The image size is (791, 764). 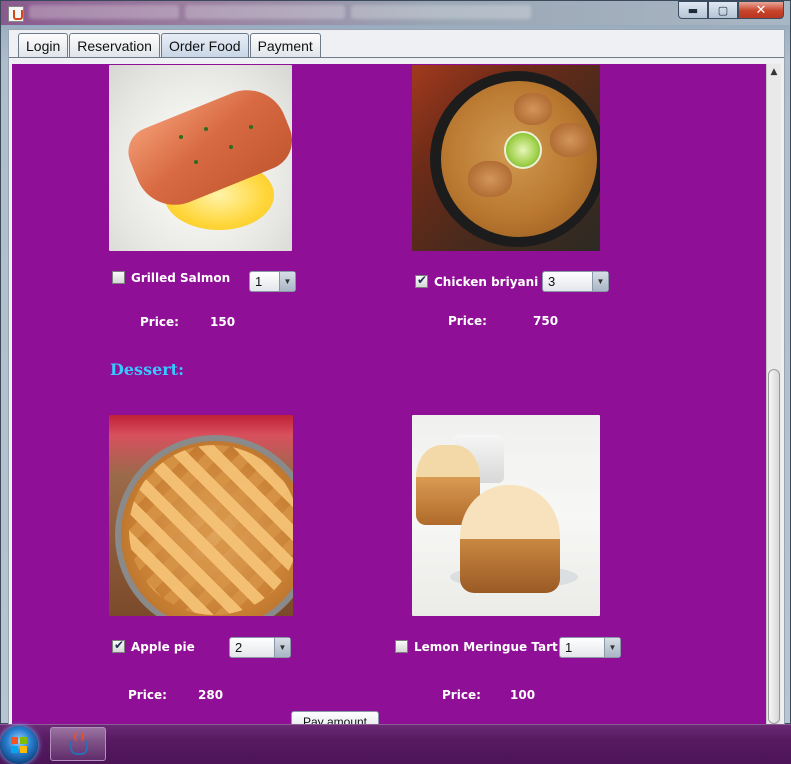 I want to click on lemon-meringue-tart-quantity-select: 1 ▼, so click(x=590, y=647).